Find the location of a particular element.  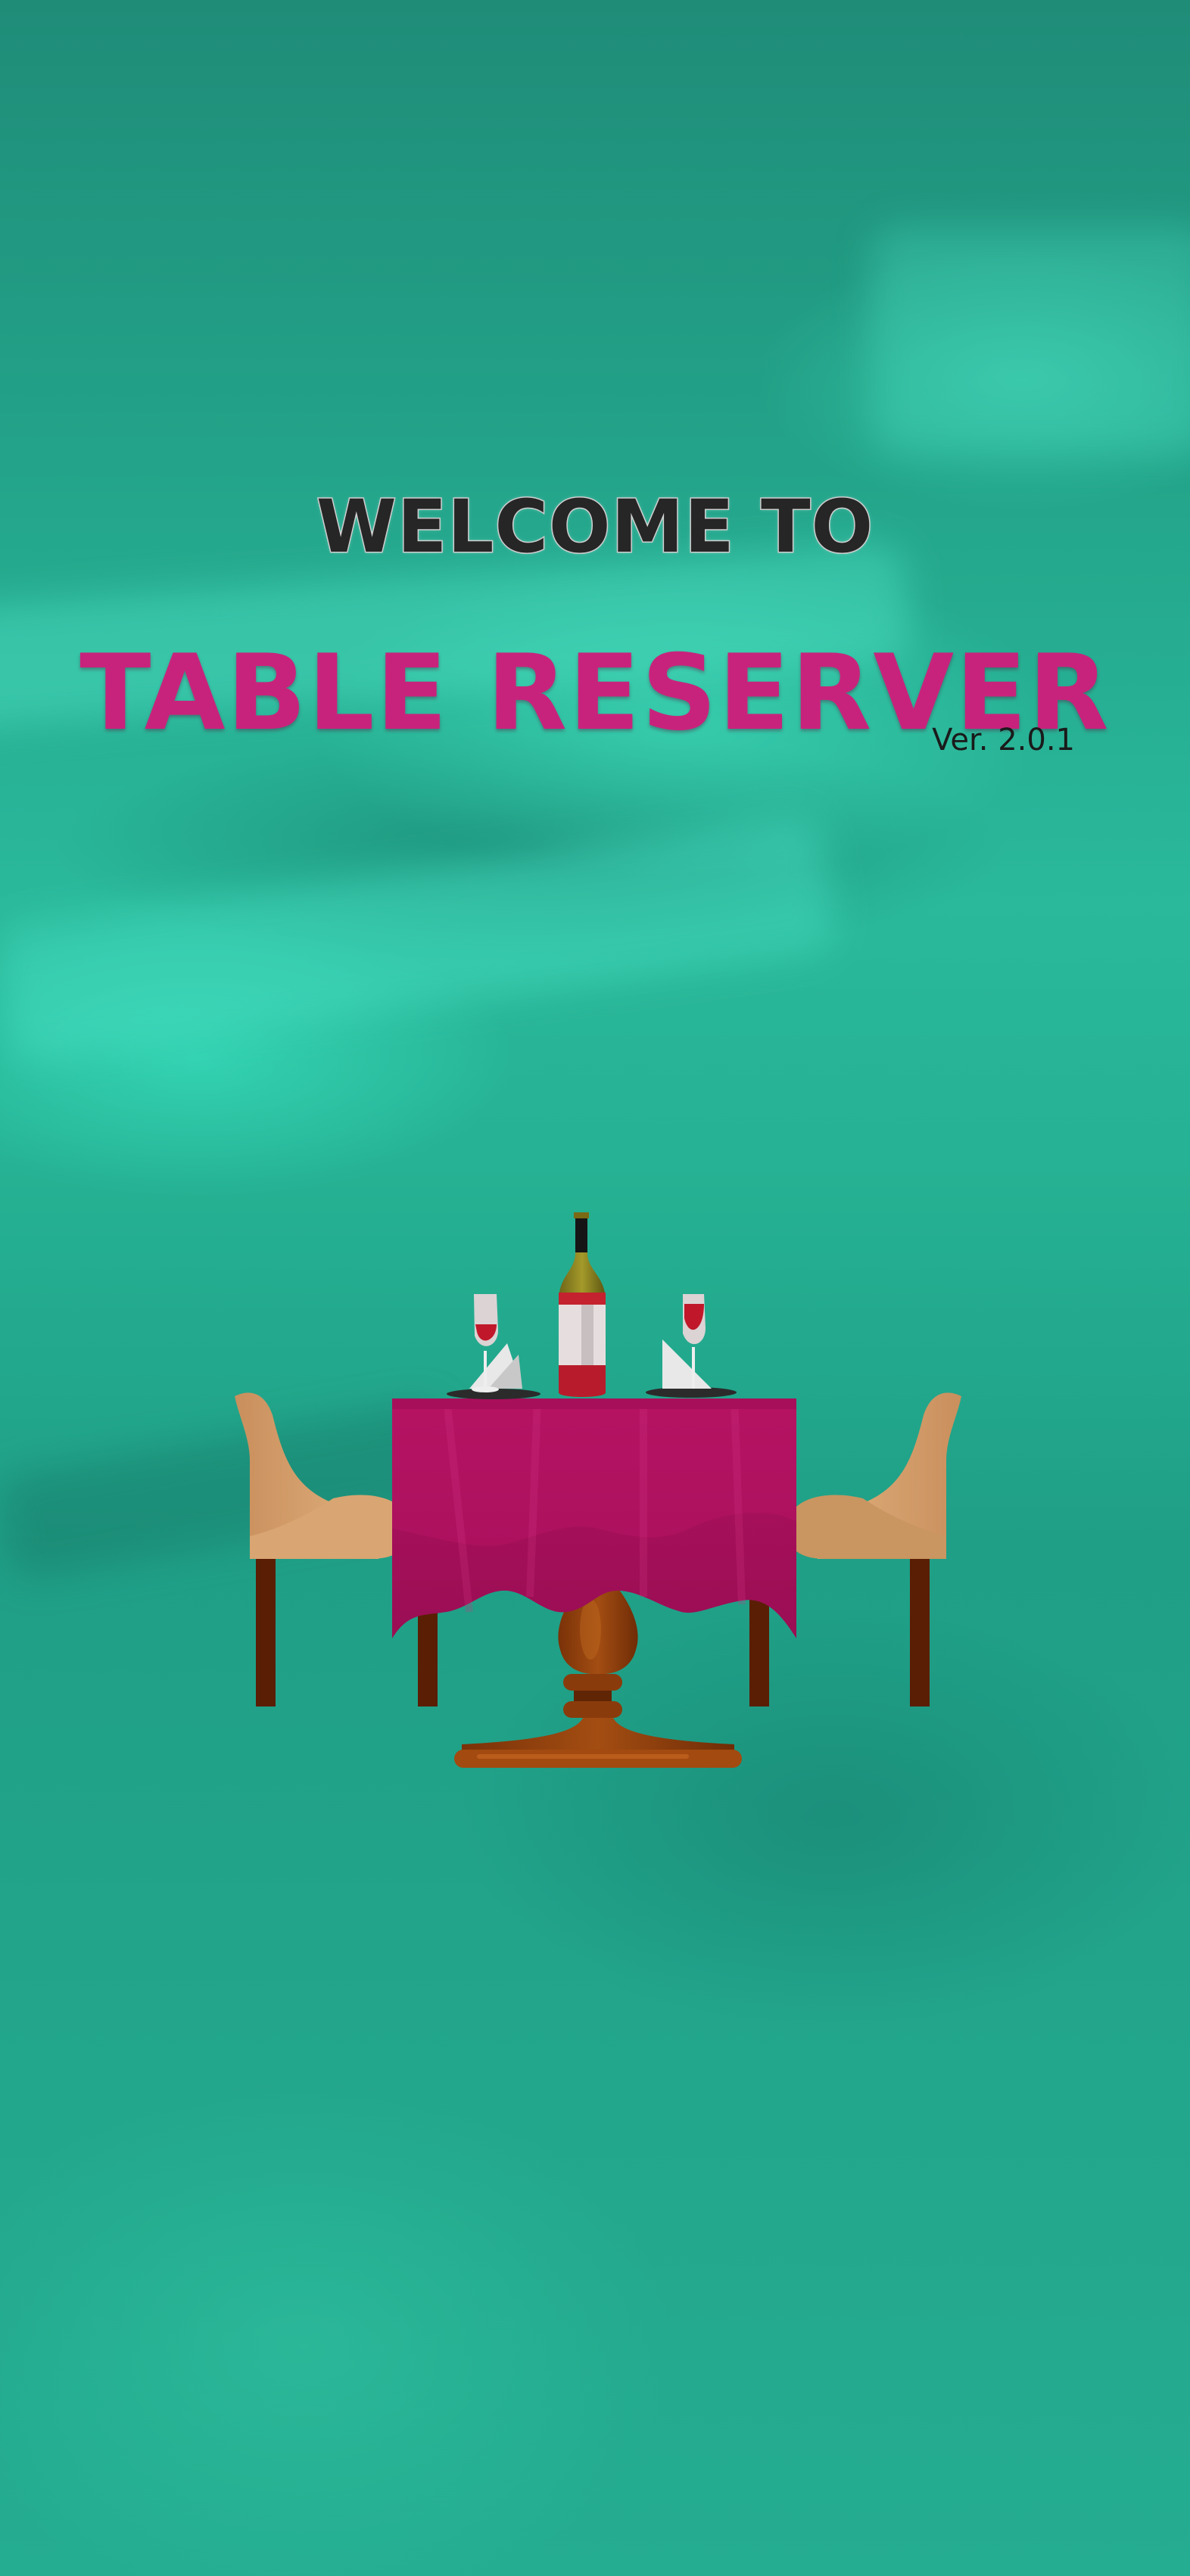

welcome-heading: WELCOME TO is located at coordinates (594, 527).